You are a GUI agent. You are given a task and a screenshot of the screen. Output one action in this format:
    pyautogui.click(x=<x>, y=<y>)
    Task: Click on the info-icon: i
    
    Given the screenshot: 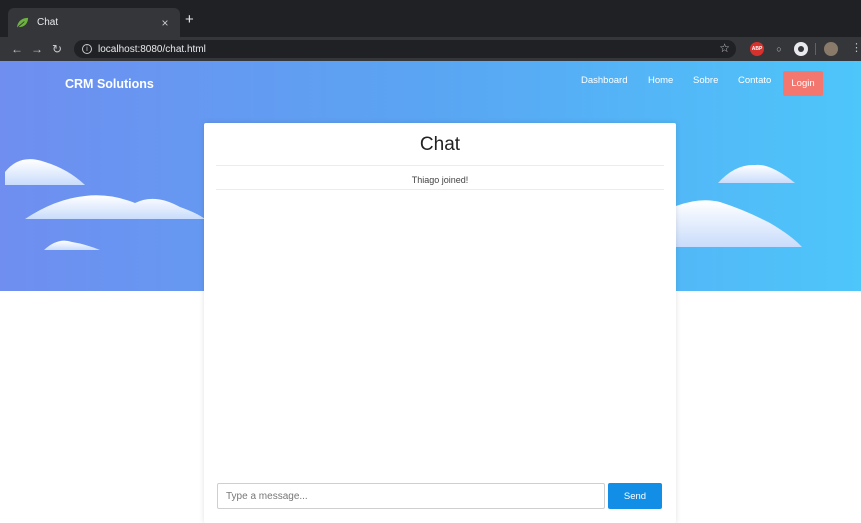 What is the action you would take?
    pyautogui.click(x=87, y=49)
    